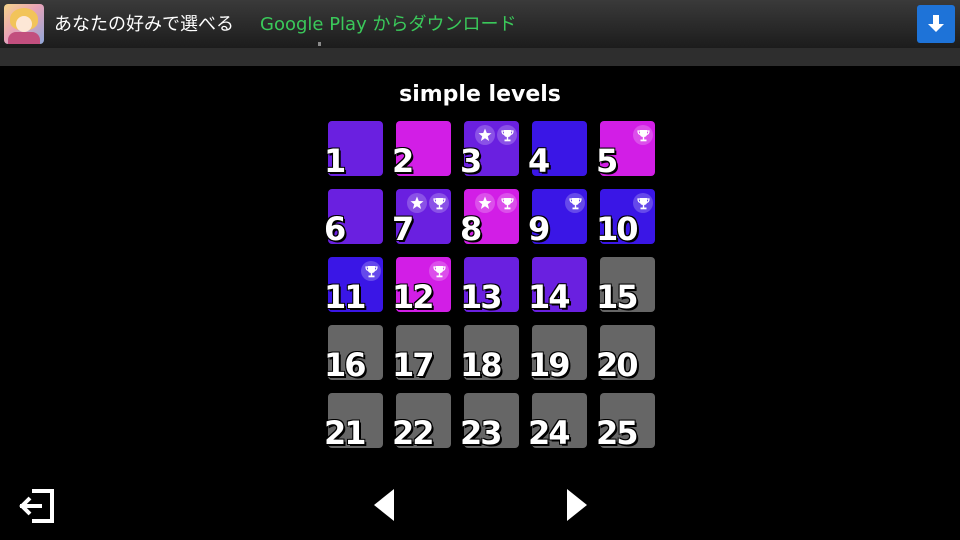 This screenshot has width=960, height=540. I want to click on level-tile: 19, so click(557, 353).